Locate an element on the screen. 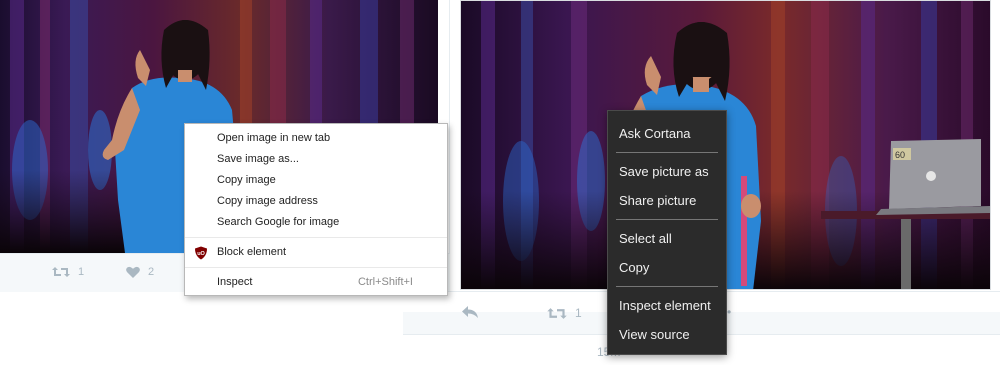 This screenshot has width=1000, height=365. inspect-shortcut: Ctrl+Shift+I is located at coordinates (385, 282).